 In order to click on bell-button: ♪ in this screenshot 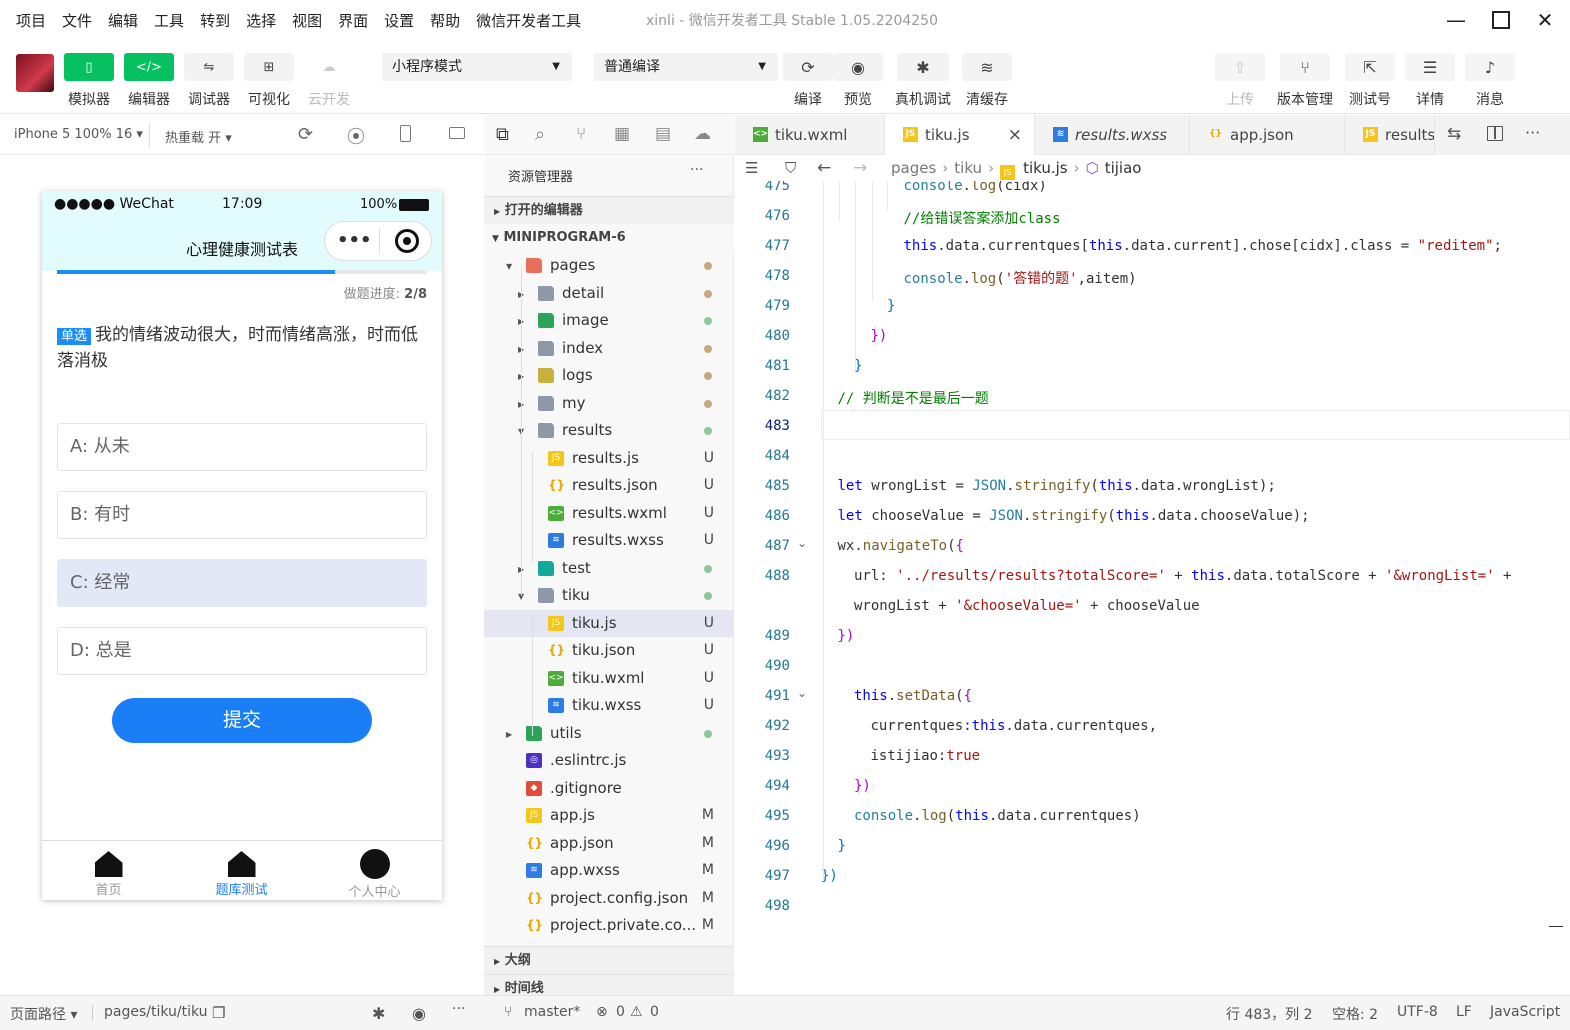, I will do `click(1490, 67)`.